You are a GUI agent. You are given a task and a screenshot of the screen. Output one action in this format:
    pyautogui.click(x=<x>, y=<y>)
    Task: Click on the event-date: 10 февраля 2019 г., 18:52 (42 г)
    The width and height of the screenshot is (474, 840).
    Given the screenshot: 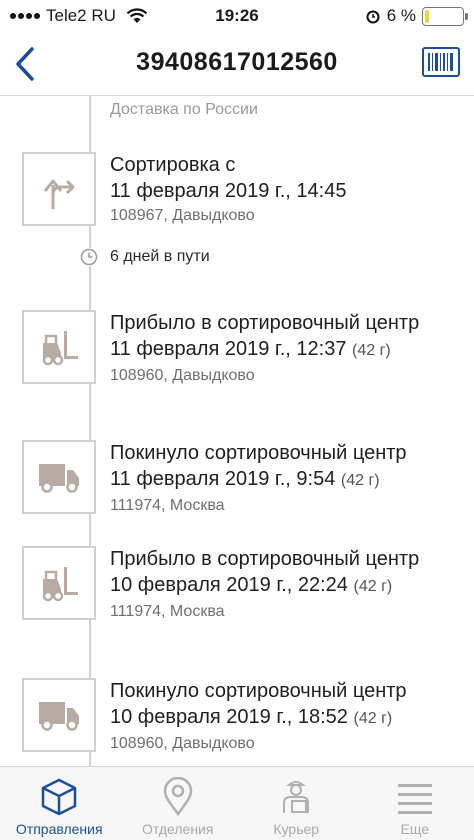 What is the action you would take?
    pyautogui.click(x=285, y=718)
    